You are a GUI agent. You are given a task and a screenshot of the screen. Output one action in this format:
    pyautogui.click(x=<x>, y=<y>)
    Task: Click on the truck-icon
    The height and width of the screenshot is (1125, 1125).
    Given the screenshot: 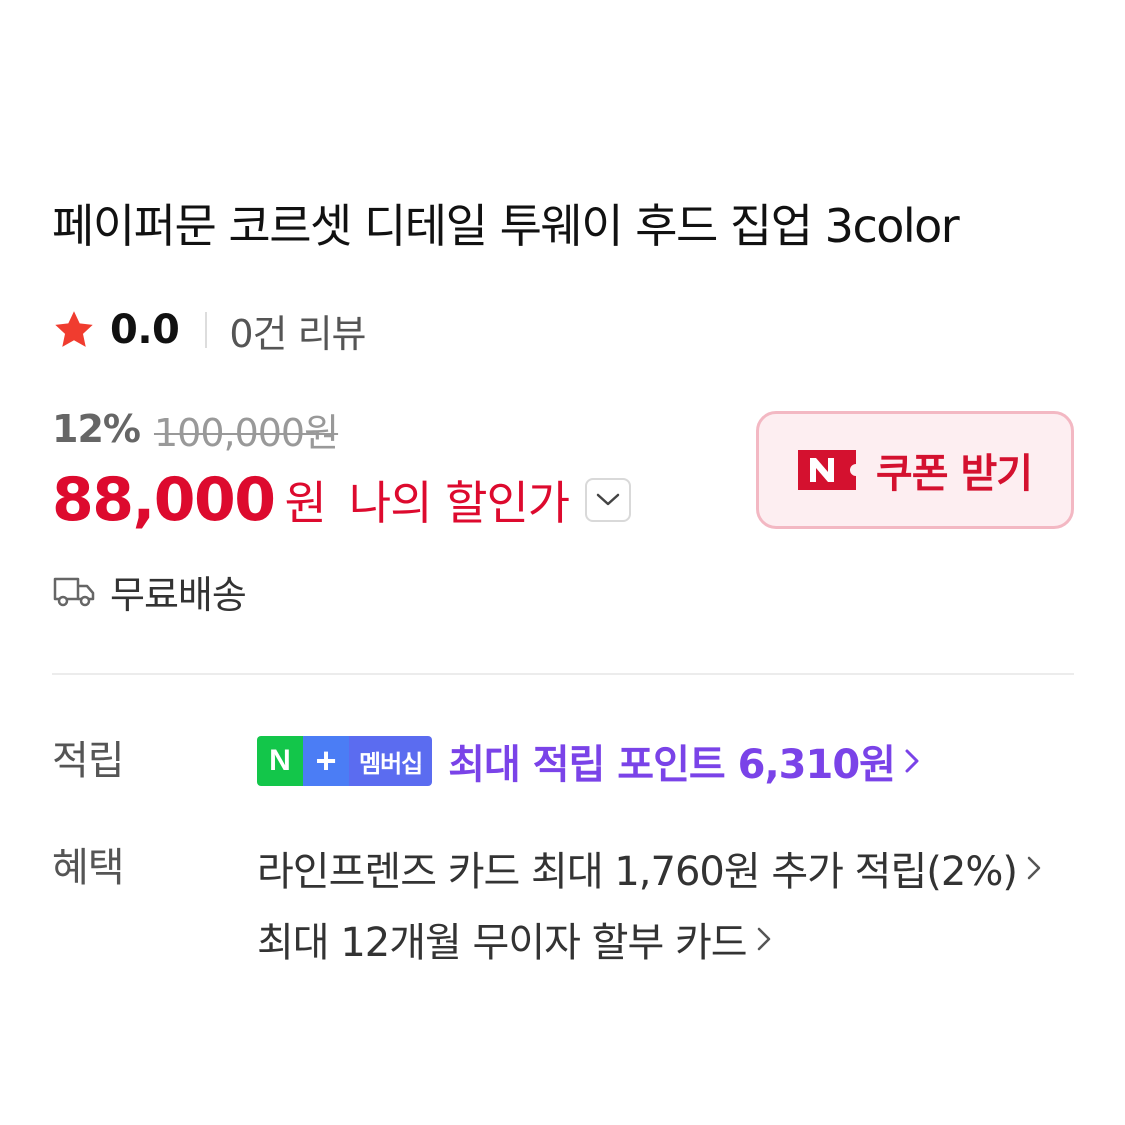 What is the action you would take?
    pyautogui.click(x=74, y=592)
    